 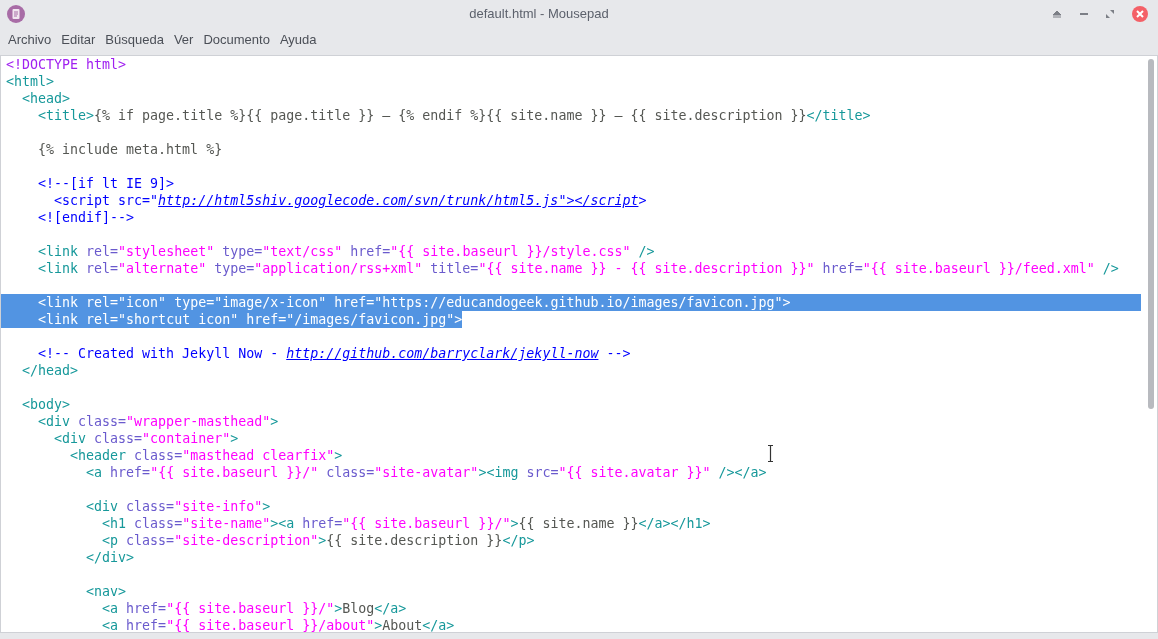 I want to click on code-line: <a href="{{ site.baseurl }}/about">About</a>, so click(x=278, y=624).